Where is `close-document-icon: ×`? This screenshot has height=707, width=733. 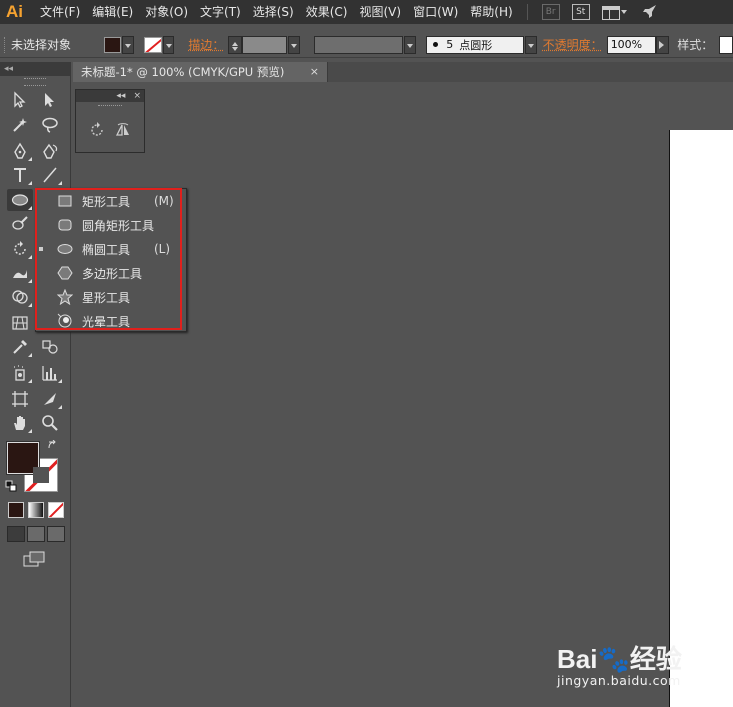
close-document-icon: × is located at coordinates (314, 72).